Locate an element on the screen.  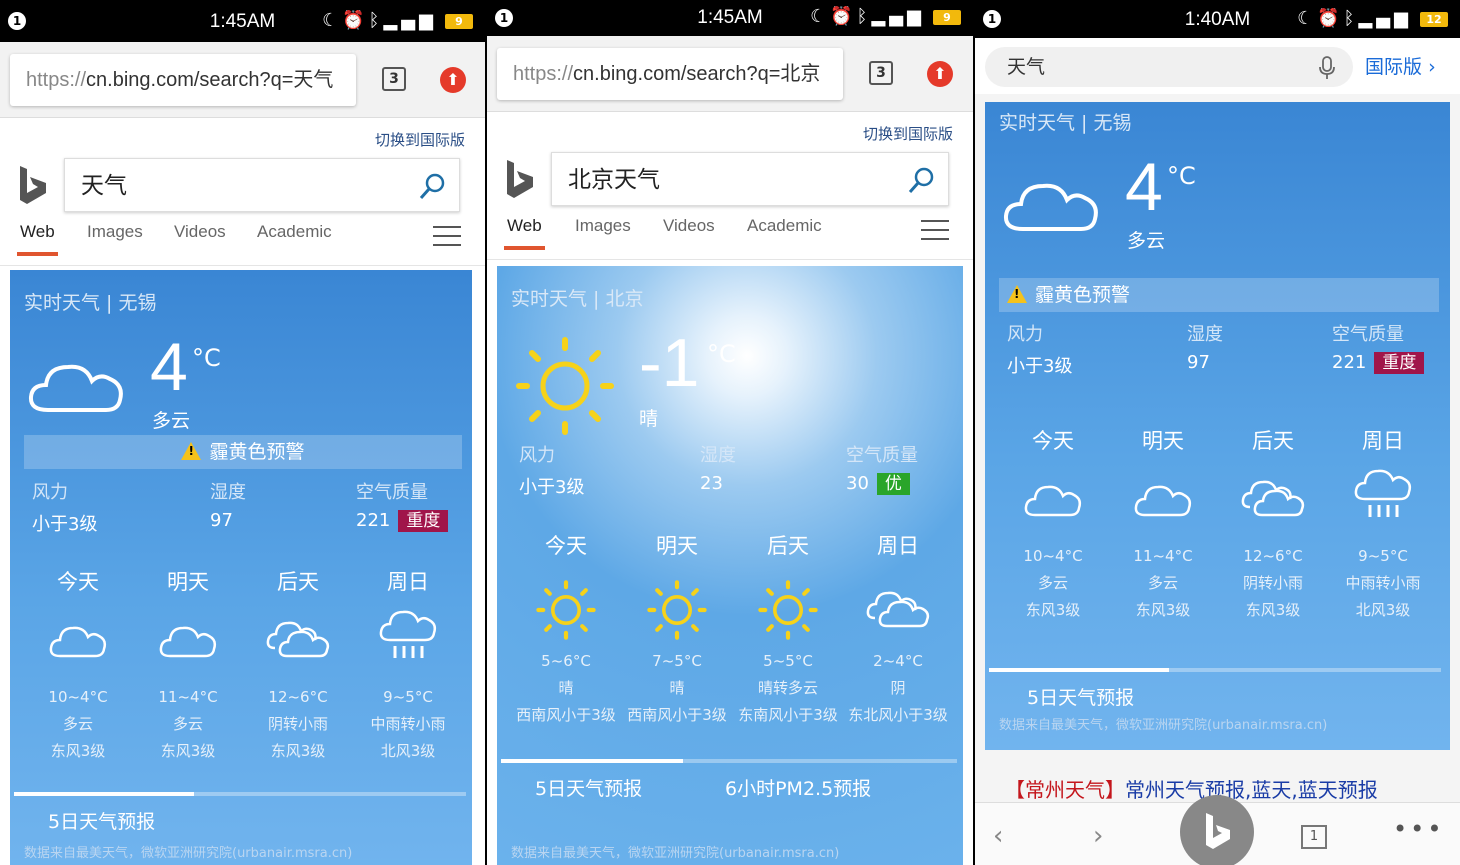
international-link: 国际版 › is located at coordinates (1400, 65).